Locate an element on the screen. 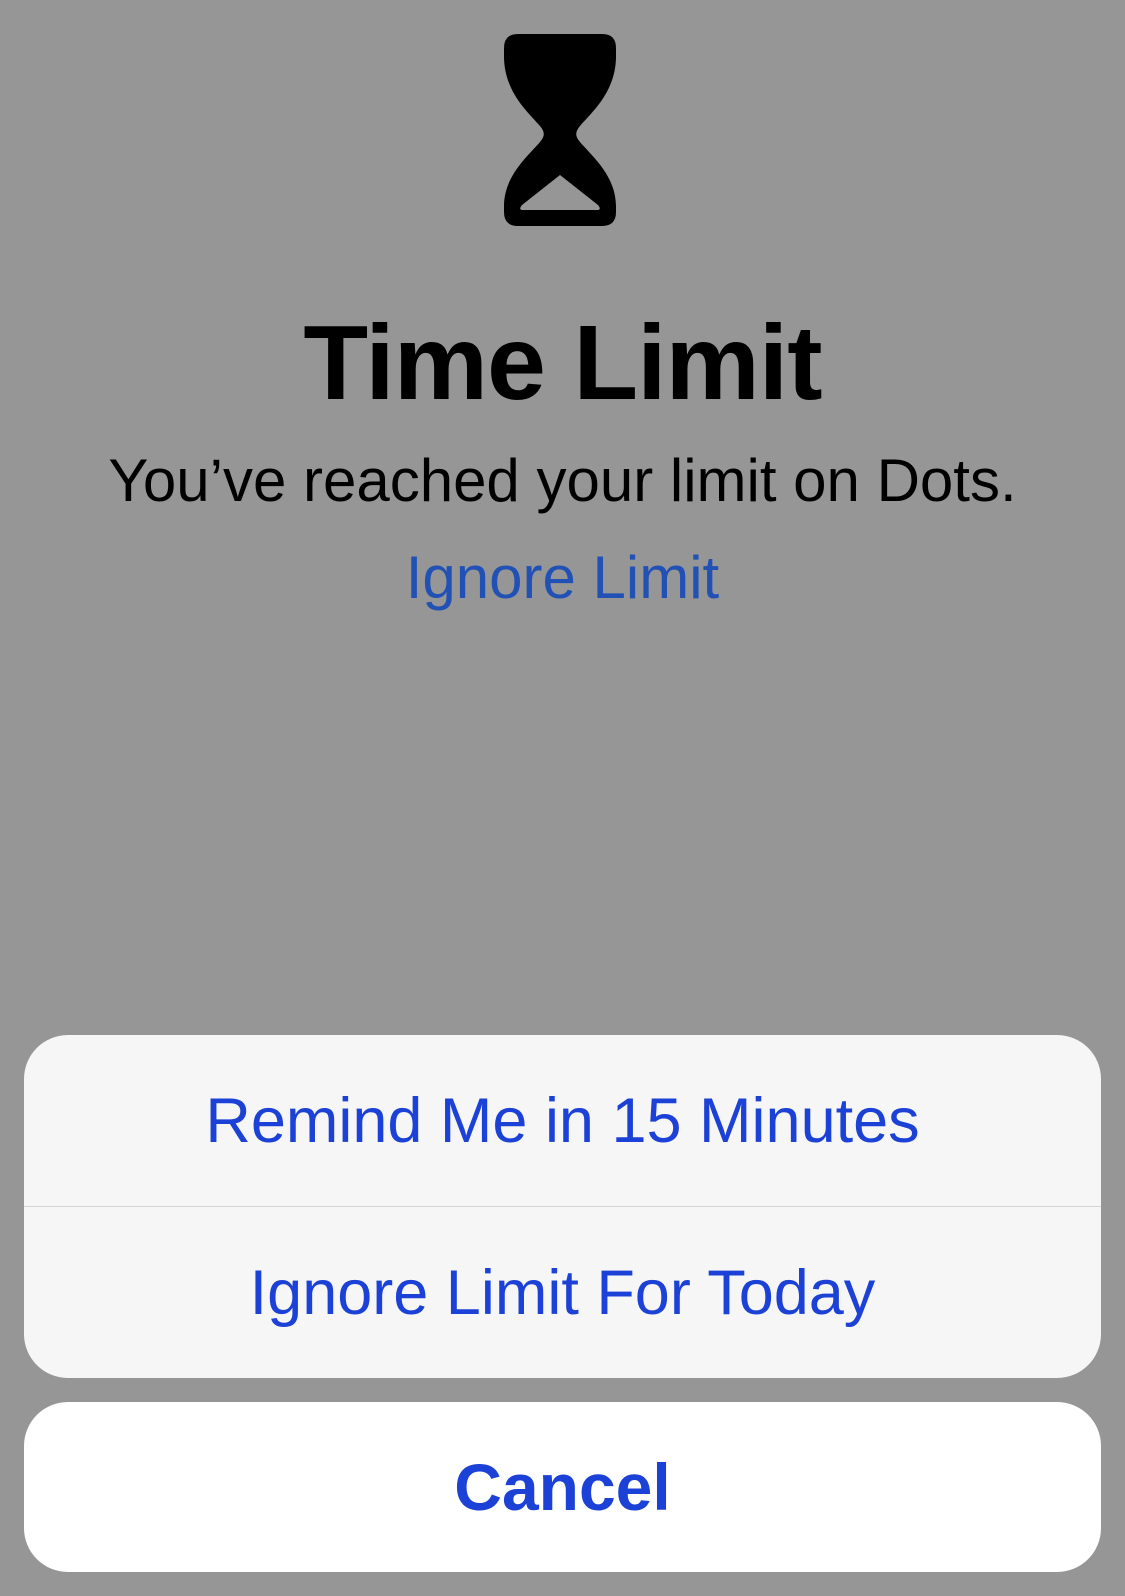  hourglass-icon is located at coordinates (560, 130).